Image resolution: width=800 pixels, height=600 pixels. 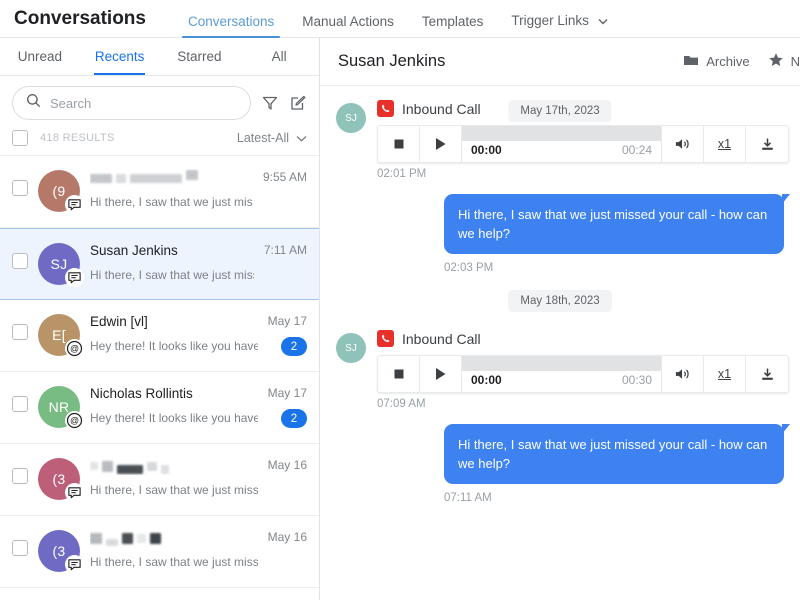 I want to click on archive-button: Archive, so click(x=716, y=61).